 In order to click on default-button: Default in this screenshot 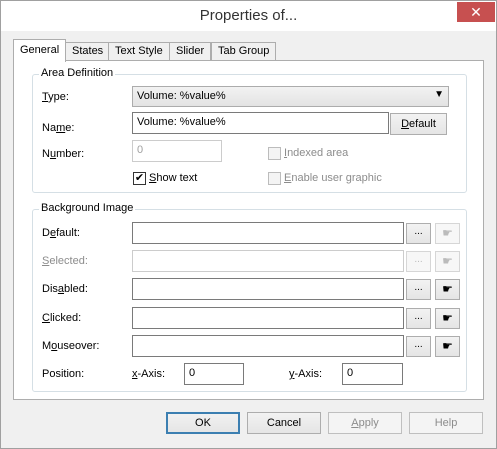, I will do `click(418, 124)`.